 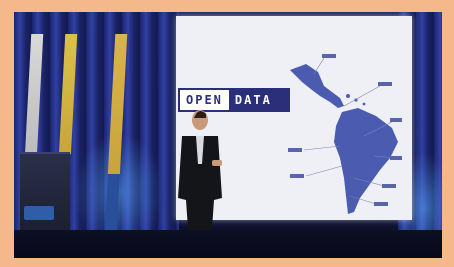 I want to click on stage-floor, so click(x=228, y=244).